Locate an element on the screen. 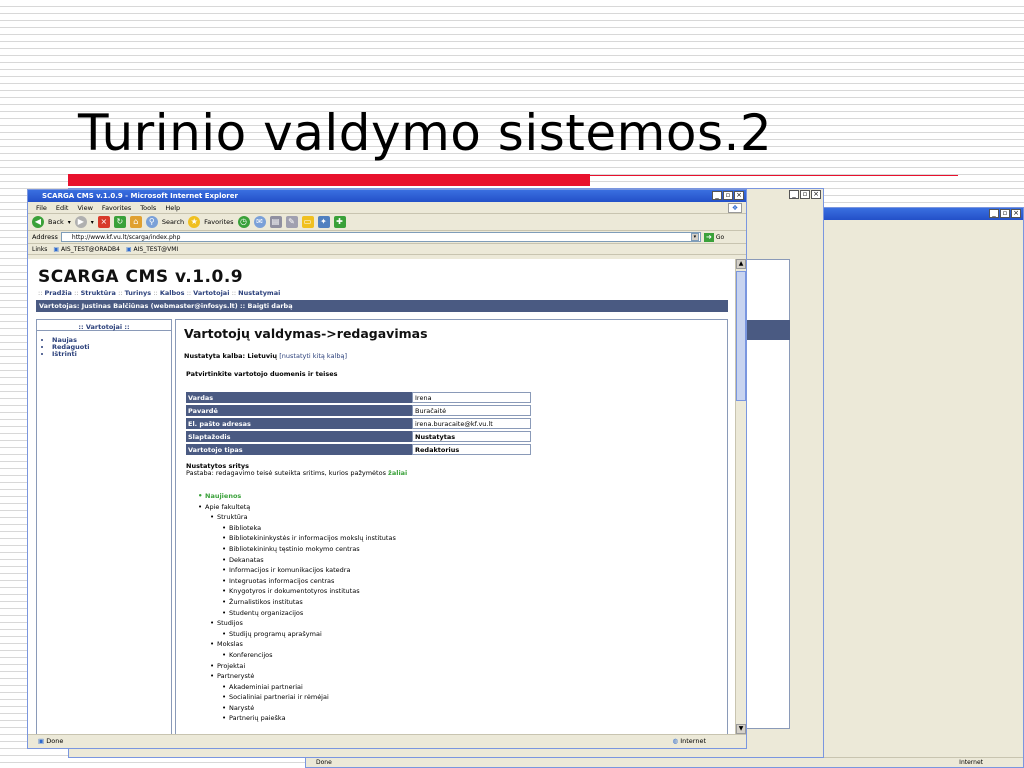 This screenshot has height=768, width=1024. field-value: irena.buracaite@kf.vu.lt is located at coordinates (471, 423).